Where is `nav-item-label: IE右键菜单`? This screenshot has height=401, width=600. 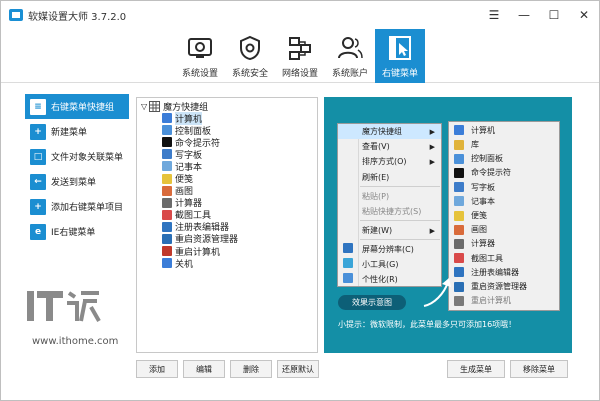
nav-item-label: IE右键菜单 is located at coordinates (73, 233).